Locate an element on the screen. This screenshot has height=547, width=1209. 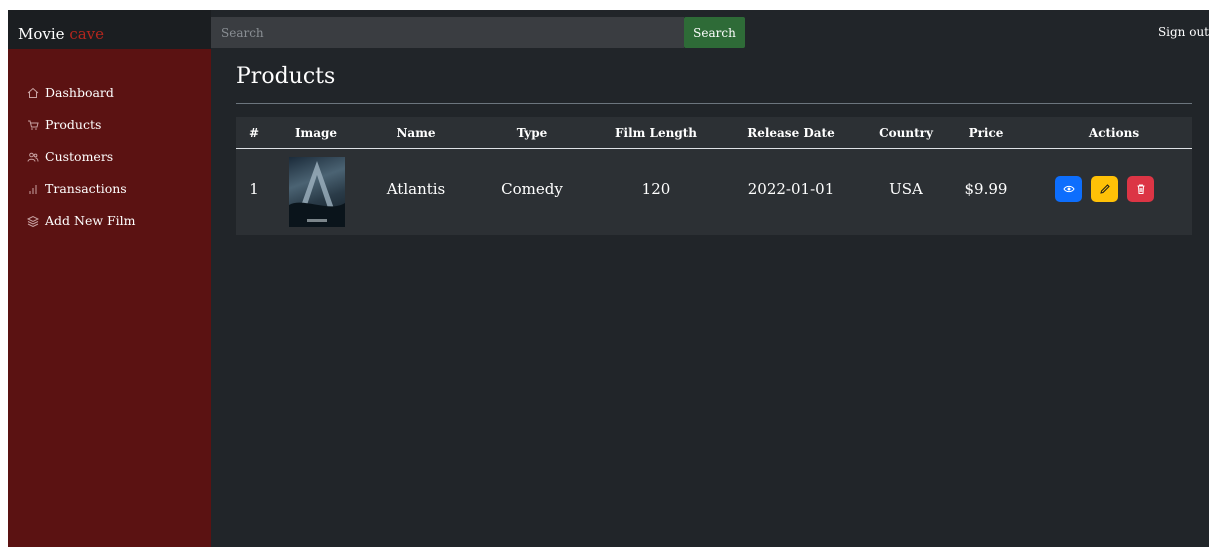
sidebar-item-transactions: Transactions is located at coordinates (77, 188).